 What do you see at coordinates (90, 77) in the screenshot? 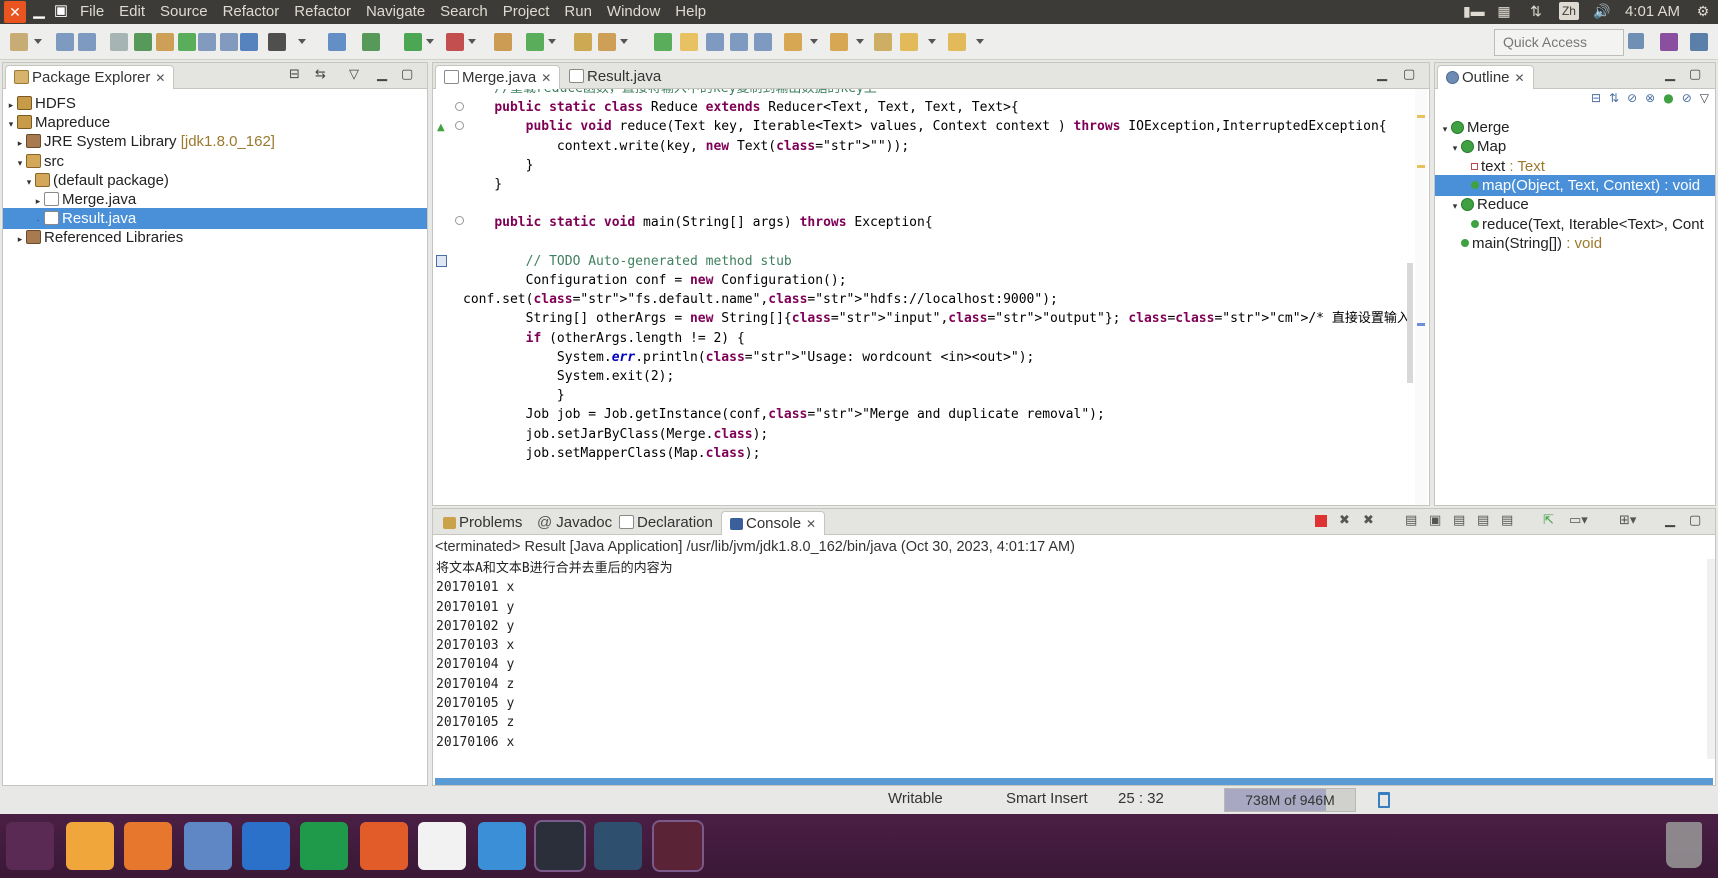
I see `tab-package-explorer: Package Explorer ✕` at bounding box center [90, 77].